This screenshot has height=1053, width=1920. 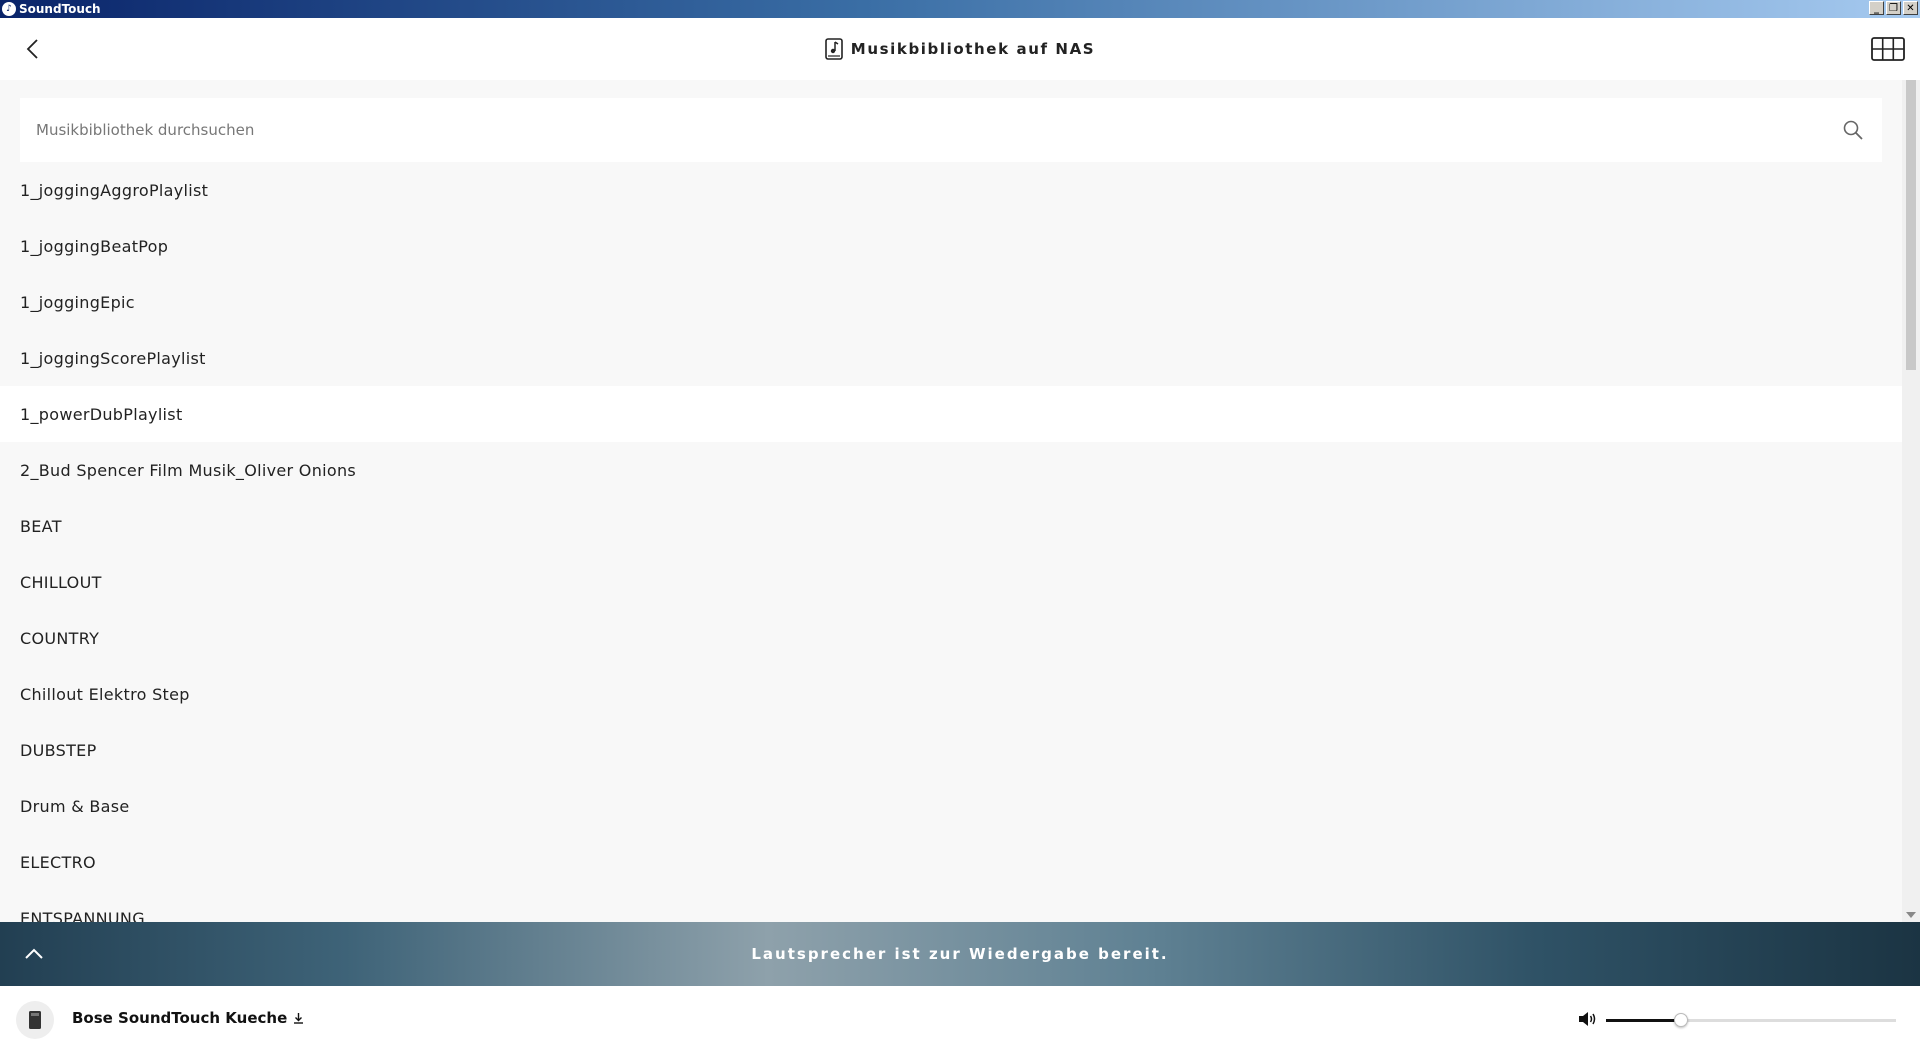 I want to click on search-input, so click(x=951, y=130).